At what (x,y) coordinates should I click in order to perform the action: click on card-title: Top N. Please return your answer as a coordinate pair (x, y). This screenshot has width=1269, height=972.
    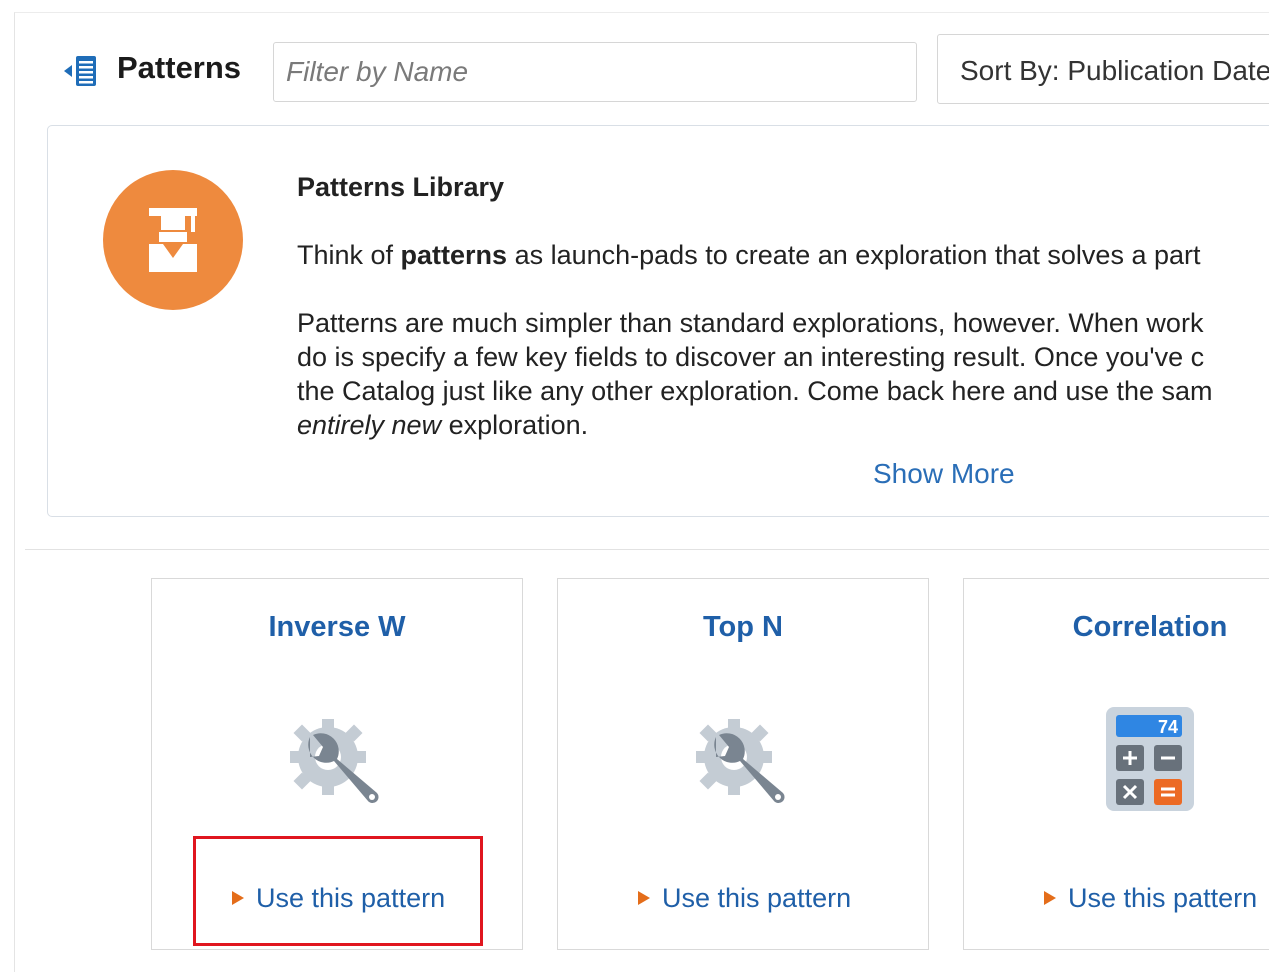
    Looking at the image, I should click on (743, 627).